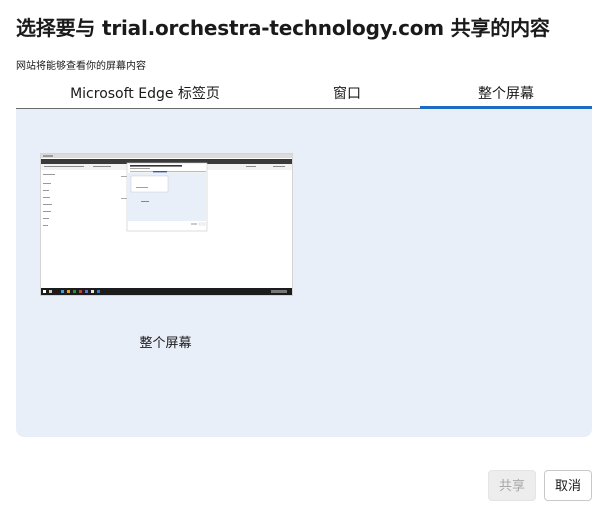 This screenshot has height=518, width=607. What do you see at coordinates (512, 485) in the screenshot?
I see `share-button: 共享` at bounding box center [512, 485].